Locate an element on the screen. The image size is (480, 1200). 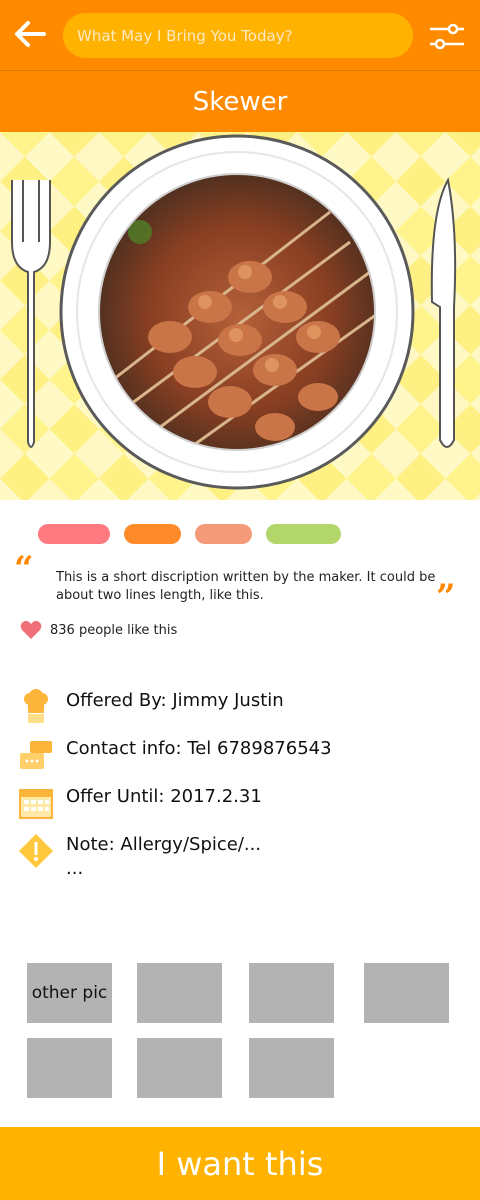
i-want-this-button: I want this is located at coordinates (240, 1163).